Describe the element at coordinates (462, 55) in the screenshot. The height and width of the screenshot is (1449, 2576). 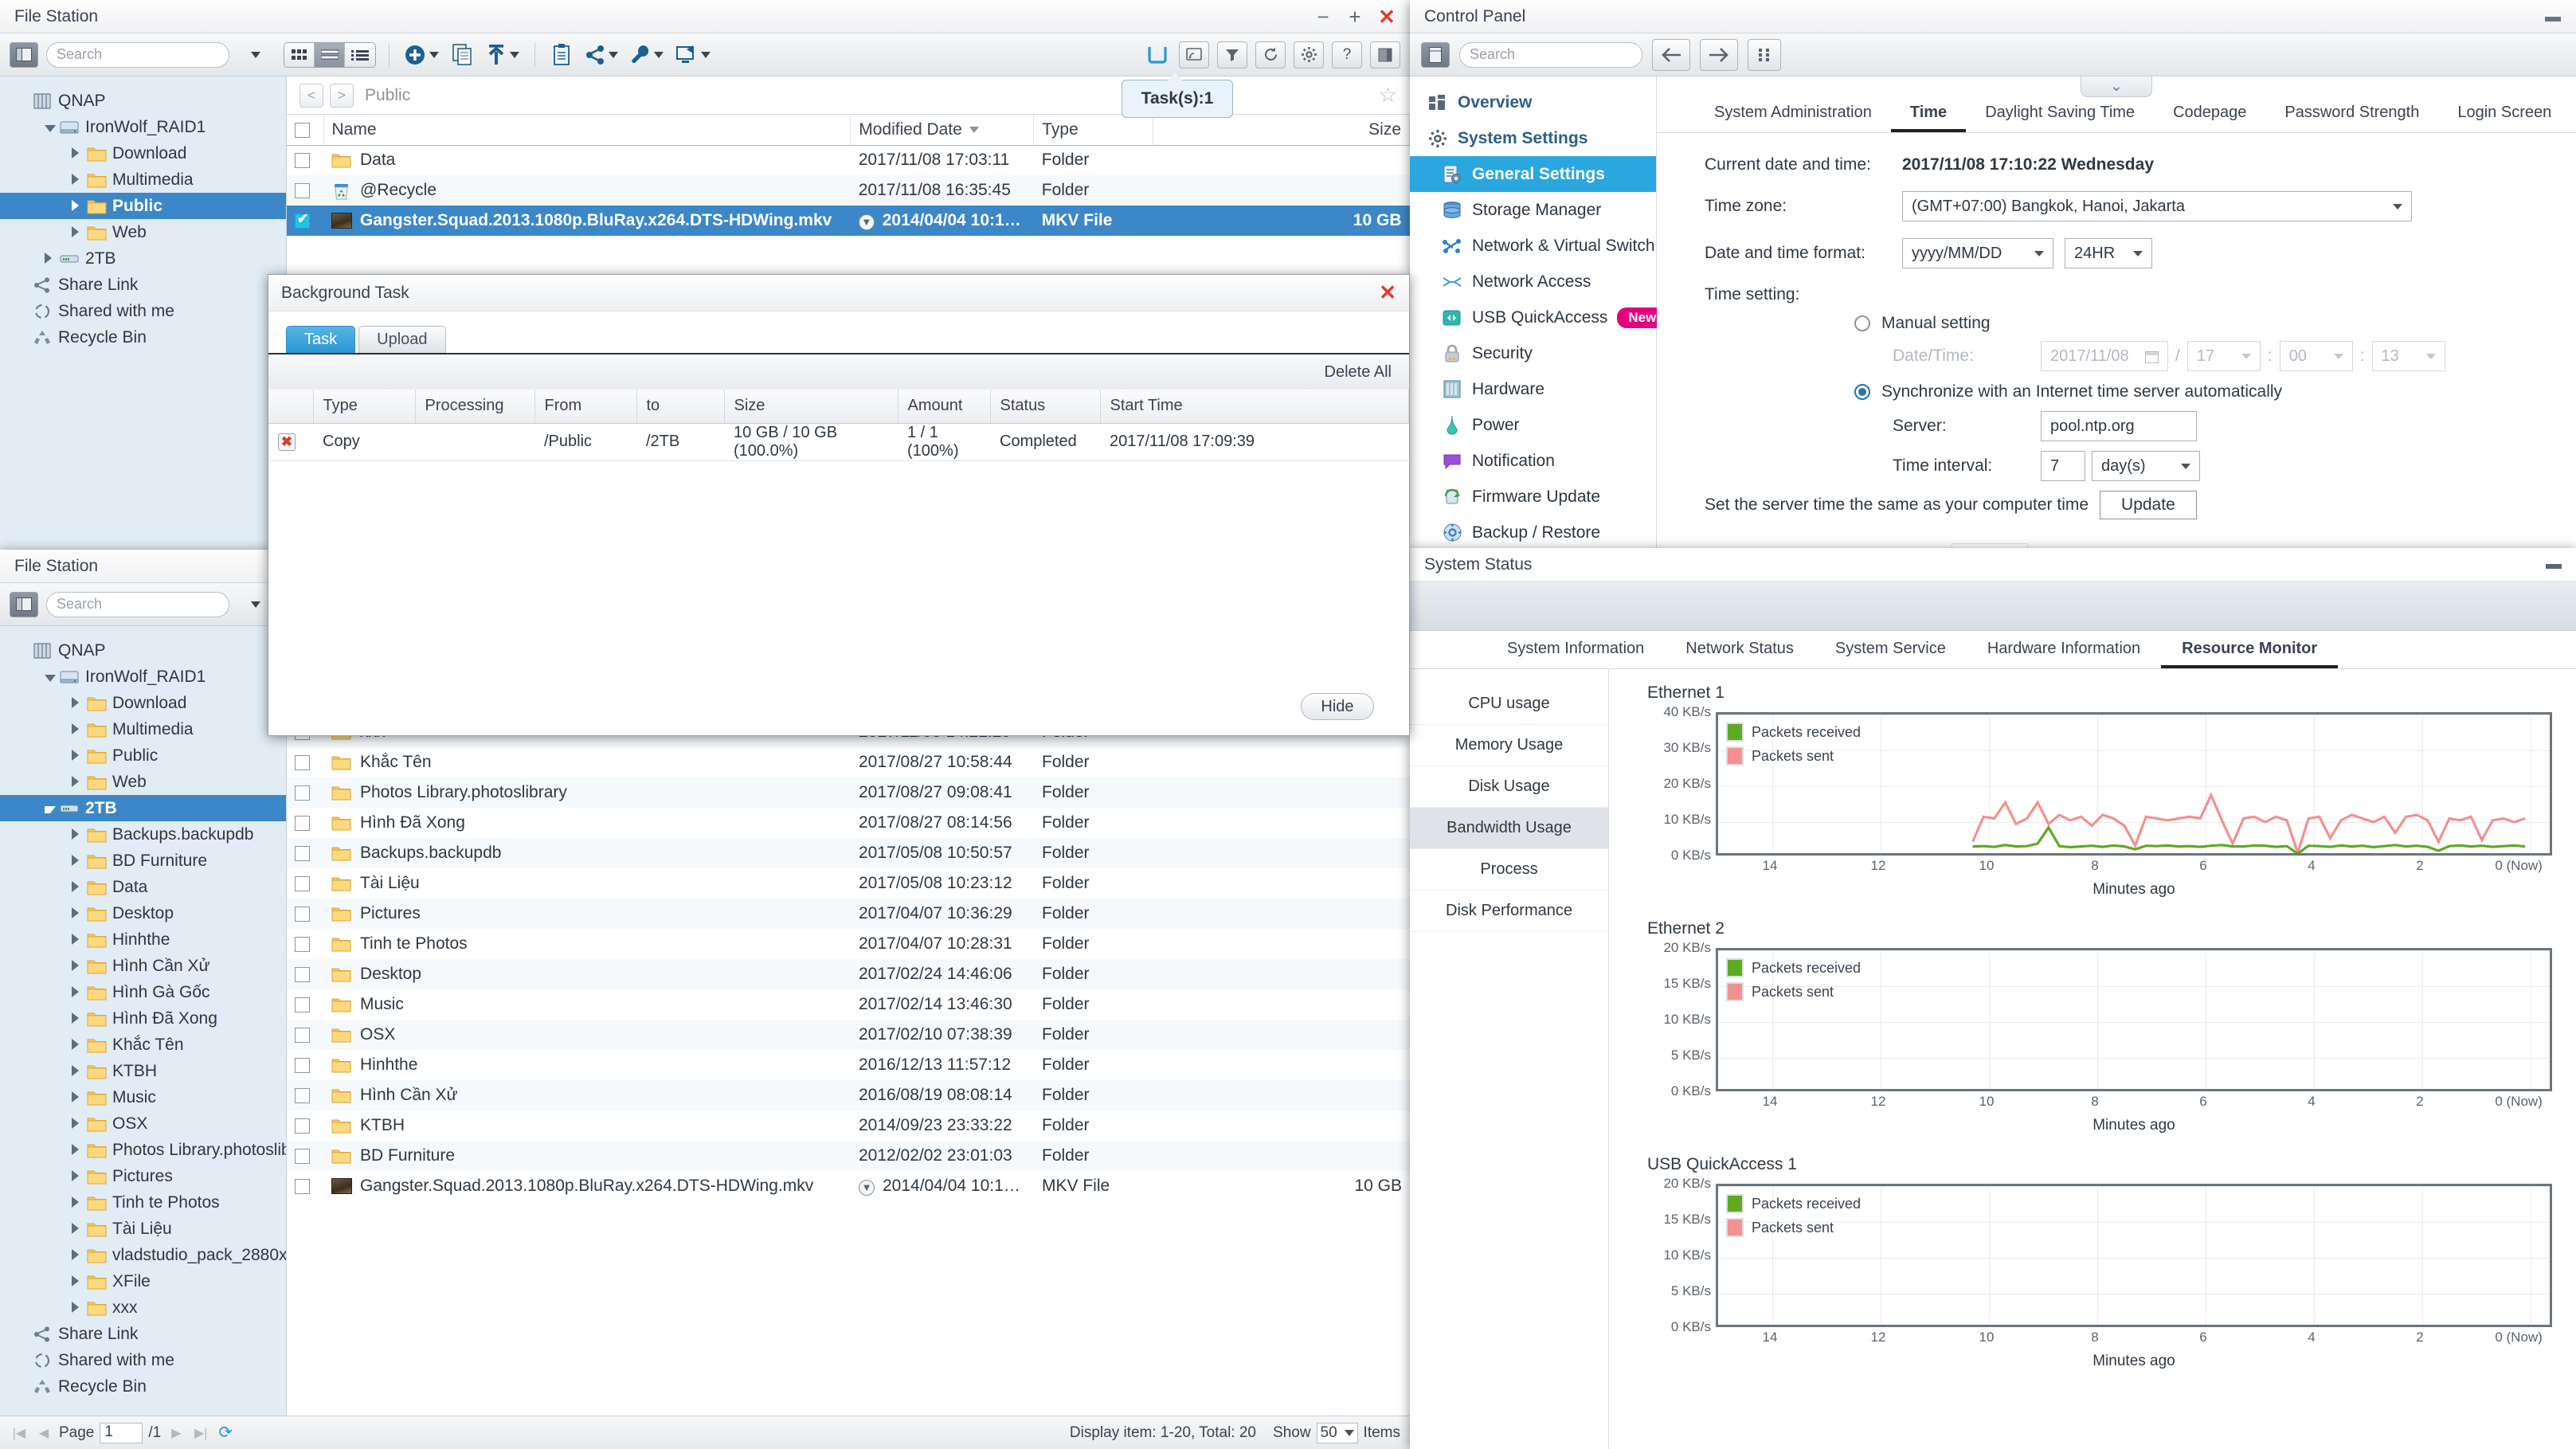
I see `copy-button` at that location.